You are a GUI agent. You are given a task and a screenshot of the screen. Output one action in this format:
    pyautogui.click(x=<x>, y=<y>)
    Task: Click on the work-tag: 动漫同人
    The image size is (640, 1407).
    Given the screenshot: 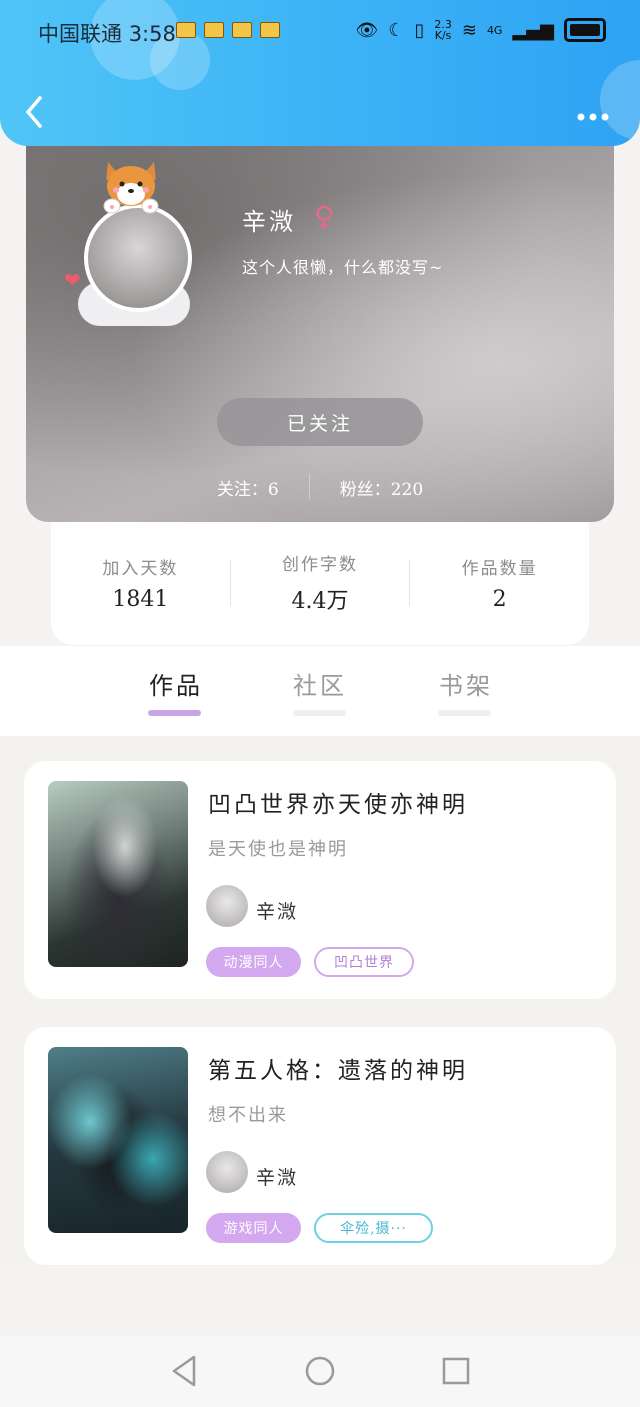 What is the action you would take?
    pyautogui.click(x=253, y=962)
    